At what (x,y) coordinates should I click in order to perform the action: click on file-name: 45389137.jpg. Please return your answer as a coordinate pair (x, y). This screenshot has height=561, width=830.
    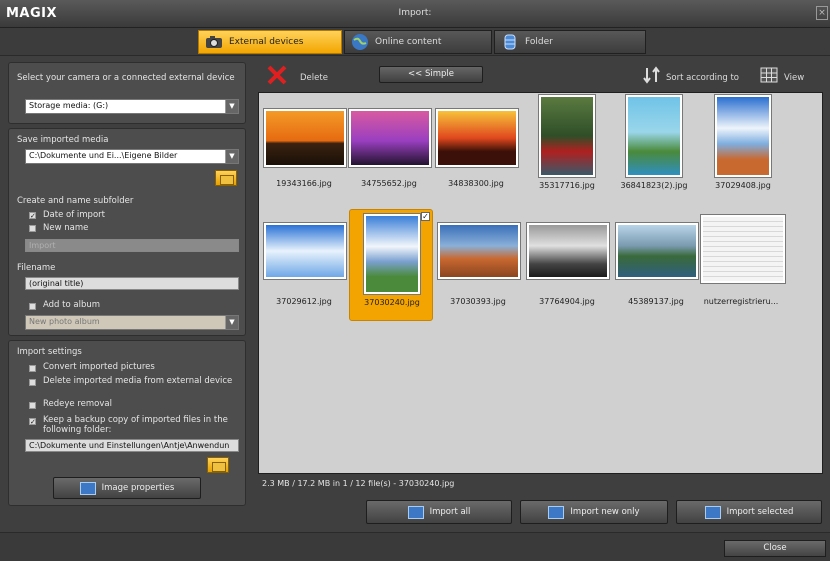
    Looking at the image, I should click on (656, 301).